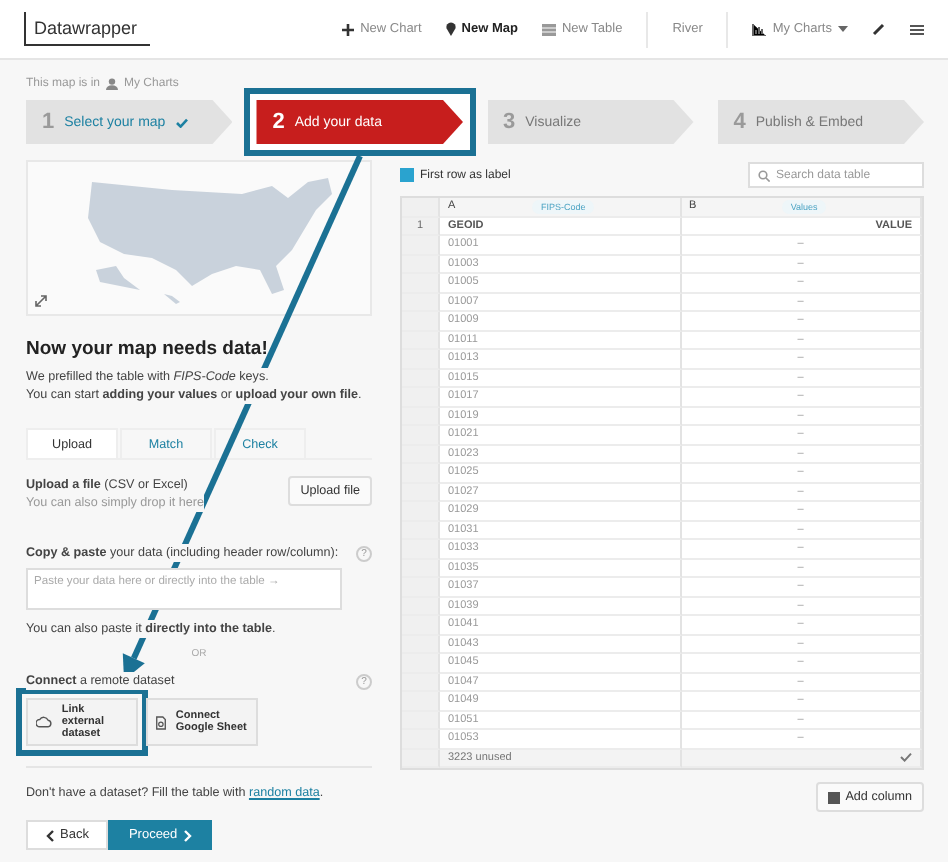  I want to click on expand-icon, so click(41, 301).